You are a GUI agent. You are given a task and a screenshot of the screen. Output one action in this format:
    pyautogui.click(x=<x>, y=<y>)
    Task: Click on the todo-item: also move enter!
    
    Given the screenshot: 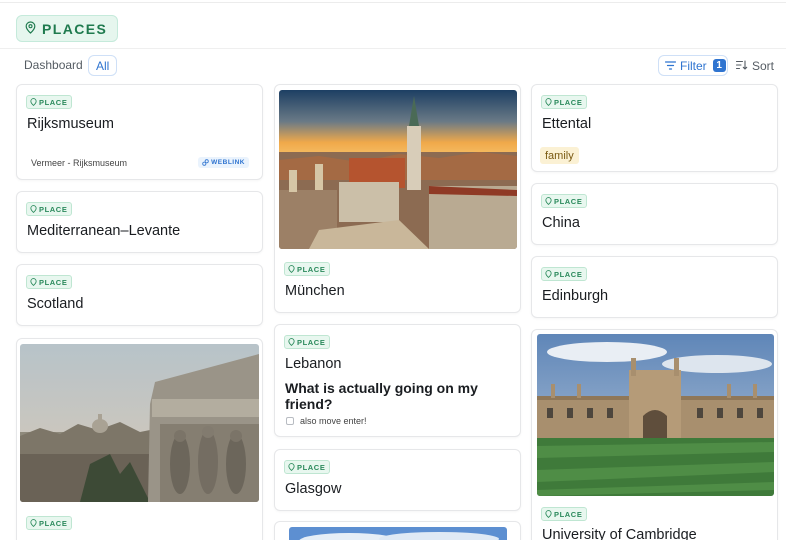 What is the action you would take?
    pyautogui.click(x=326, y=421)
    